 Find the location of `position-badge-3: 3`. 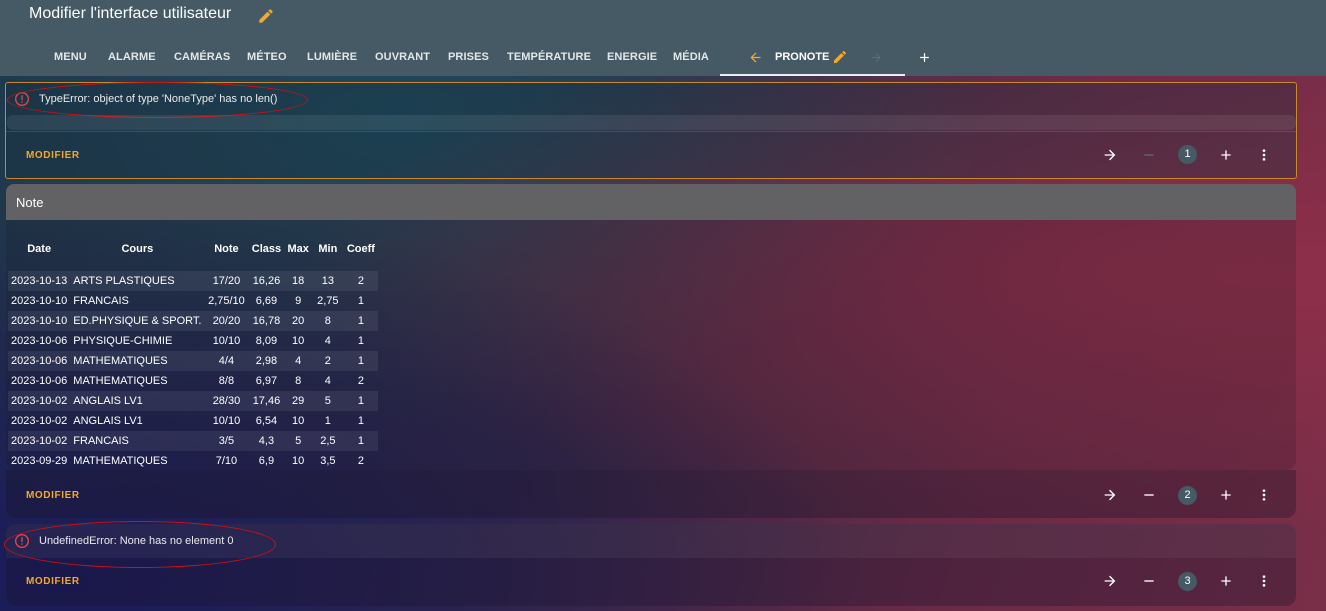

position-badge-3: 3 is located at coordinates (1187, 581).